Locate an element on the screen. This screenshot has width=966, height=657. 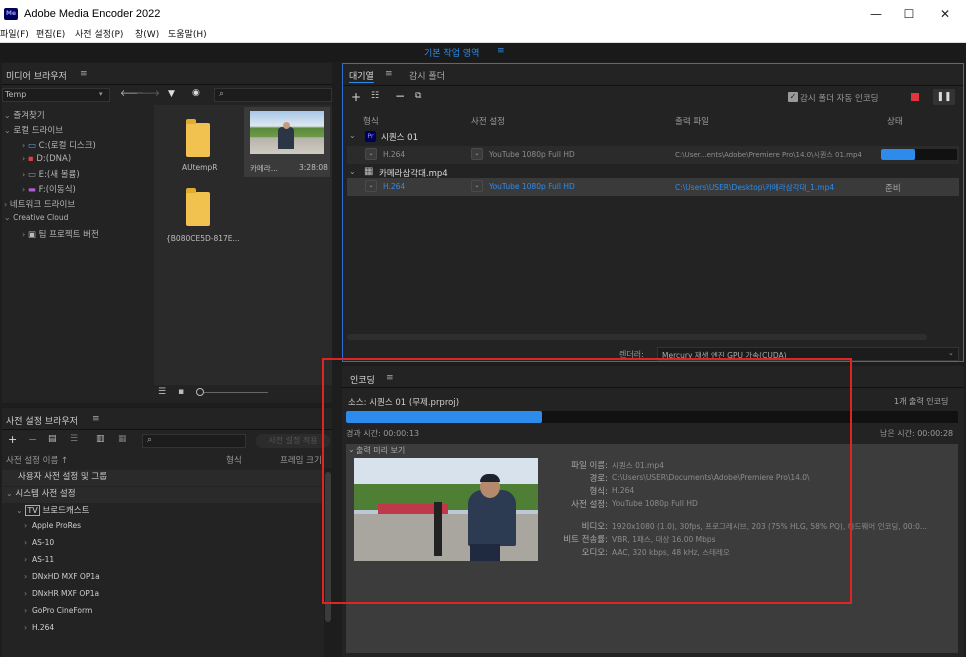
preset-category-row: ⌄ TV 브로드캐스트 is located at coordinates (162, 512).